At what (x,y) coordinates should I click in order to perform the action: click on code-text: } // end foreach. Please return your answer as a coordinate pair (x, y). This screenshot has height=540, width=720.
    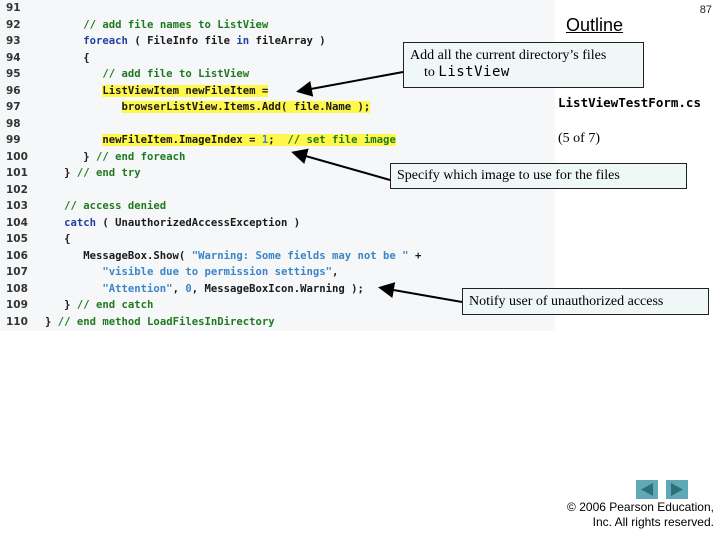
    Looking at the image, I should click on (115, 156).